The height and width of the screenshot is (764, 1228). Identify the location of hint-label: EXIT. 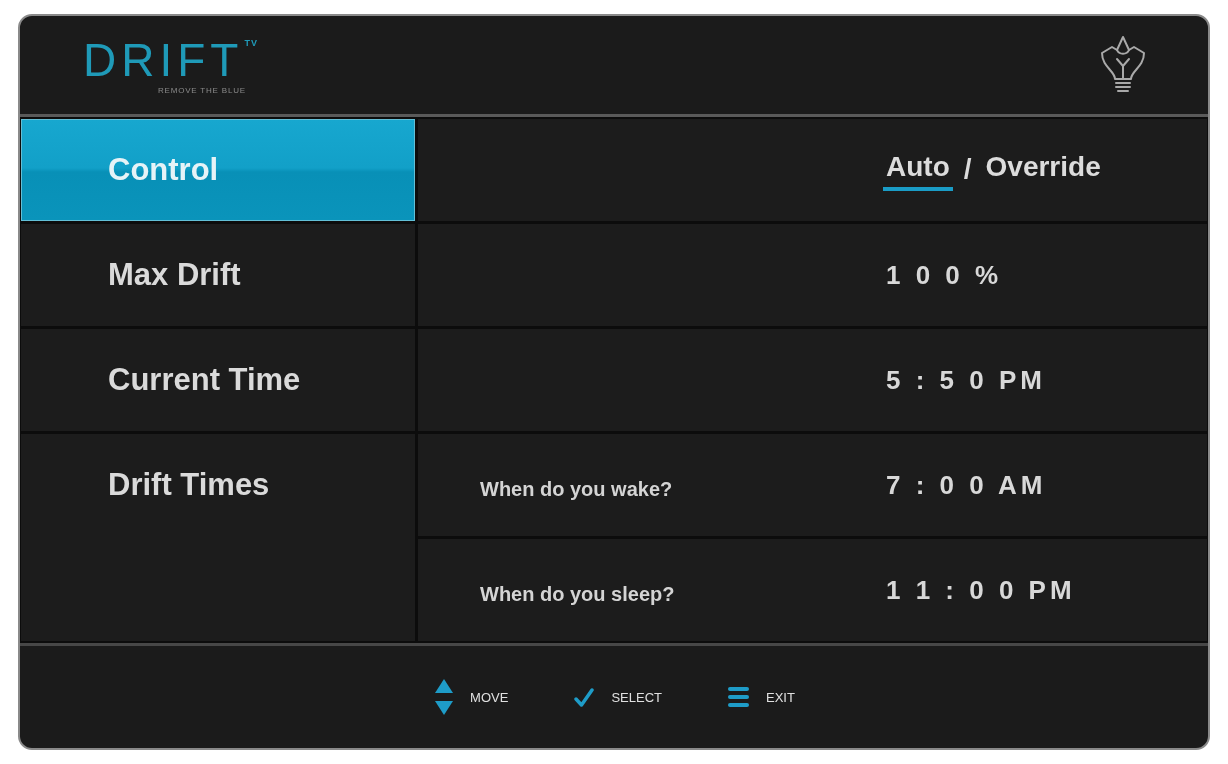
(780, 697).